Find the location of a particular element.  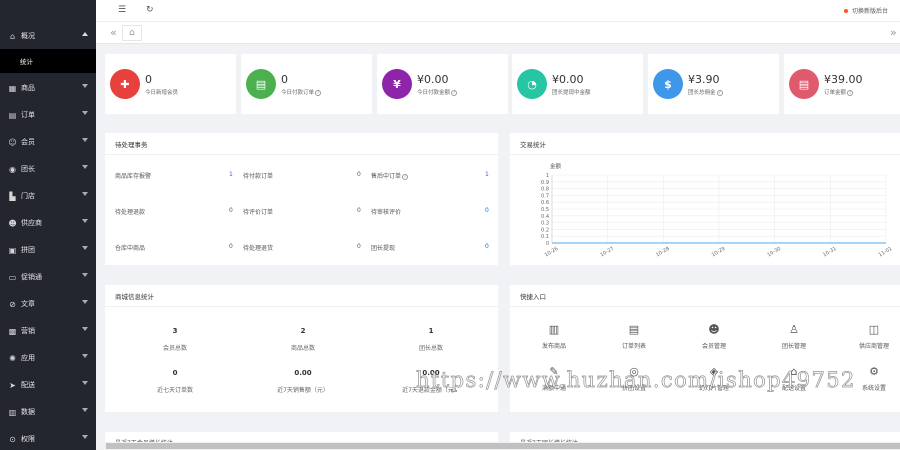

clipboard-icon: ▤ is located at coordinates (634, 329).